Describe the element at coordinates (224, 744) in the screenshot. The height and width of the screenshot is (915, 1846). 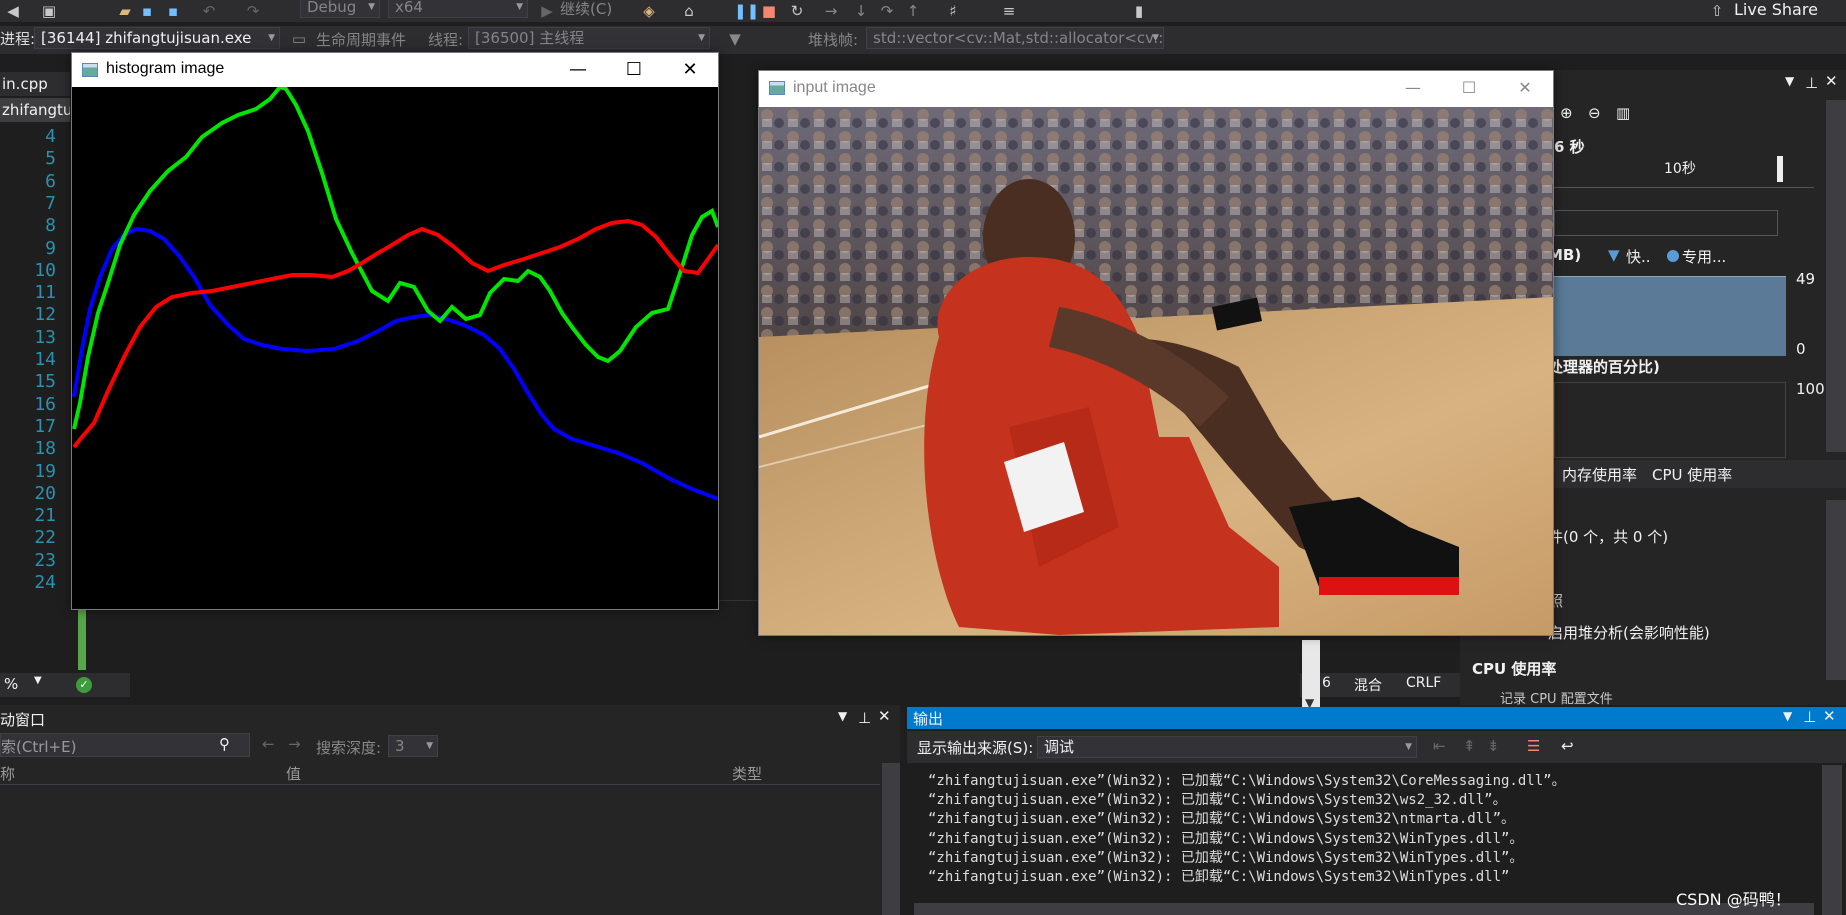
I see `search-icon: ⚲` at that location.